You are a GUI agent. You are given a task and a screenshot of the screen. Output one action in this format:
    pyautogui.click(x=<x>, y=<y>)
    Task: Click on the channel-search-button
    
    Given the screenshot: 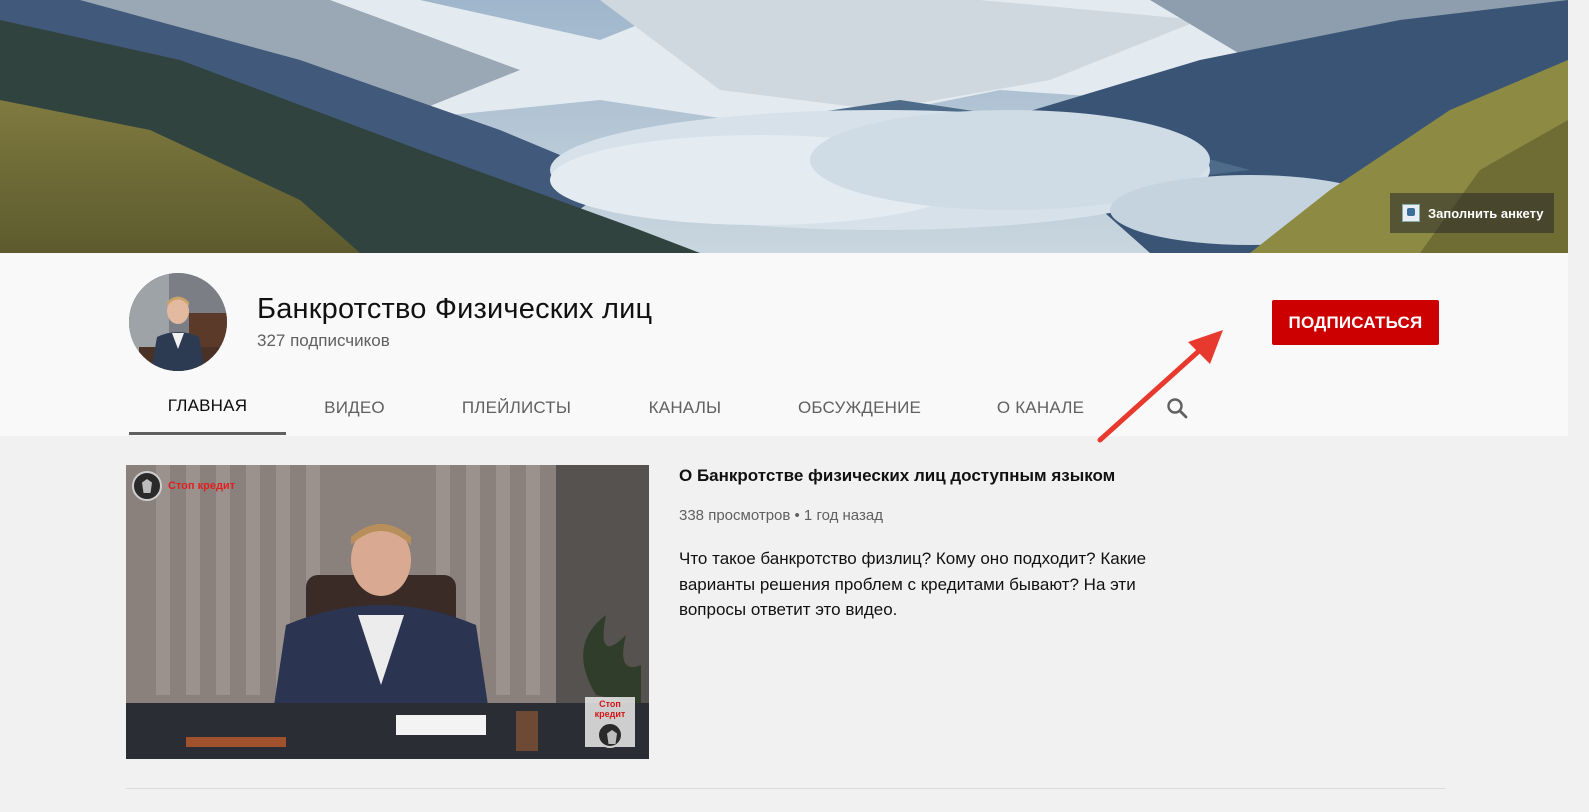 What is the action you would take?
    pyautogui.click(x=1177, y=408)
    